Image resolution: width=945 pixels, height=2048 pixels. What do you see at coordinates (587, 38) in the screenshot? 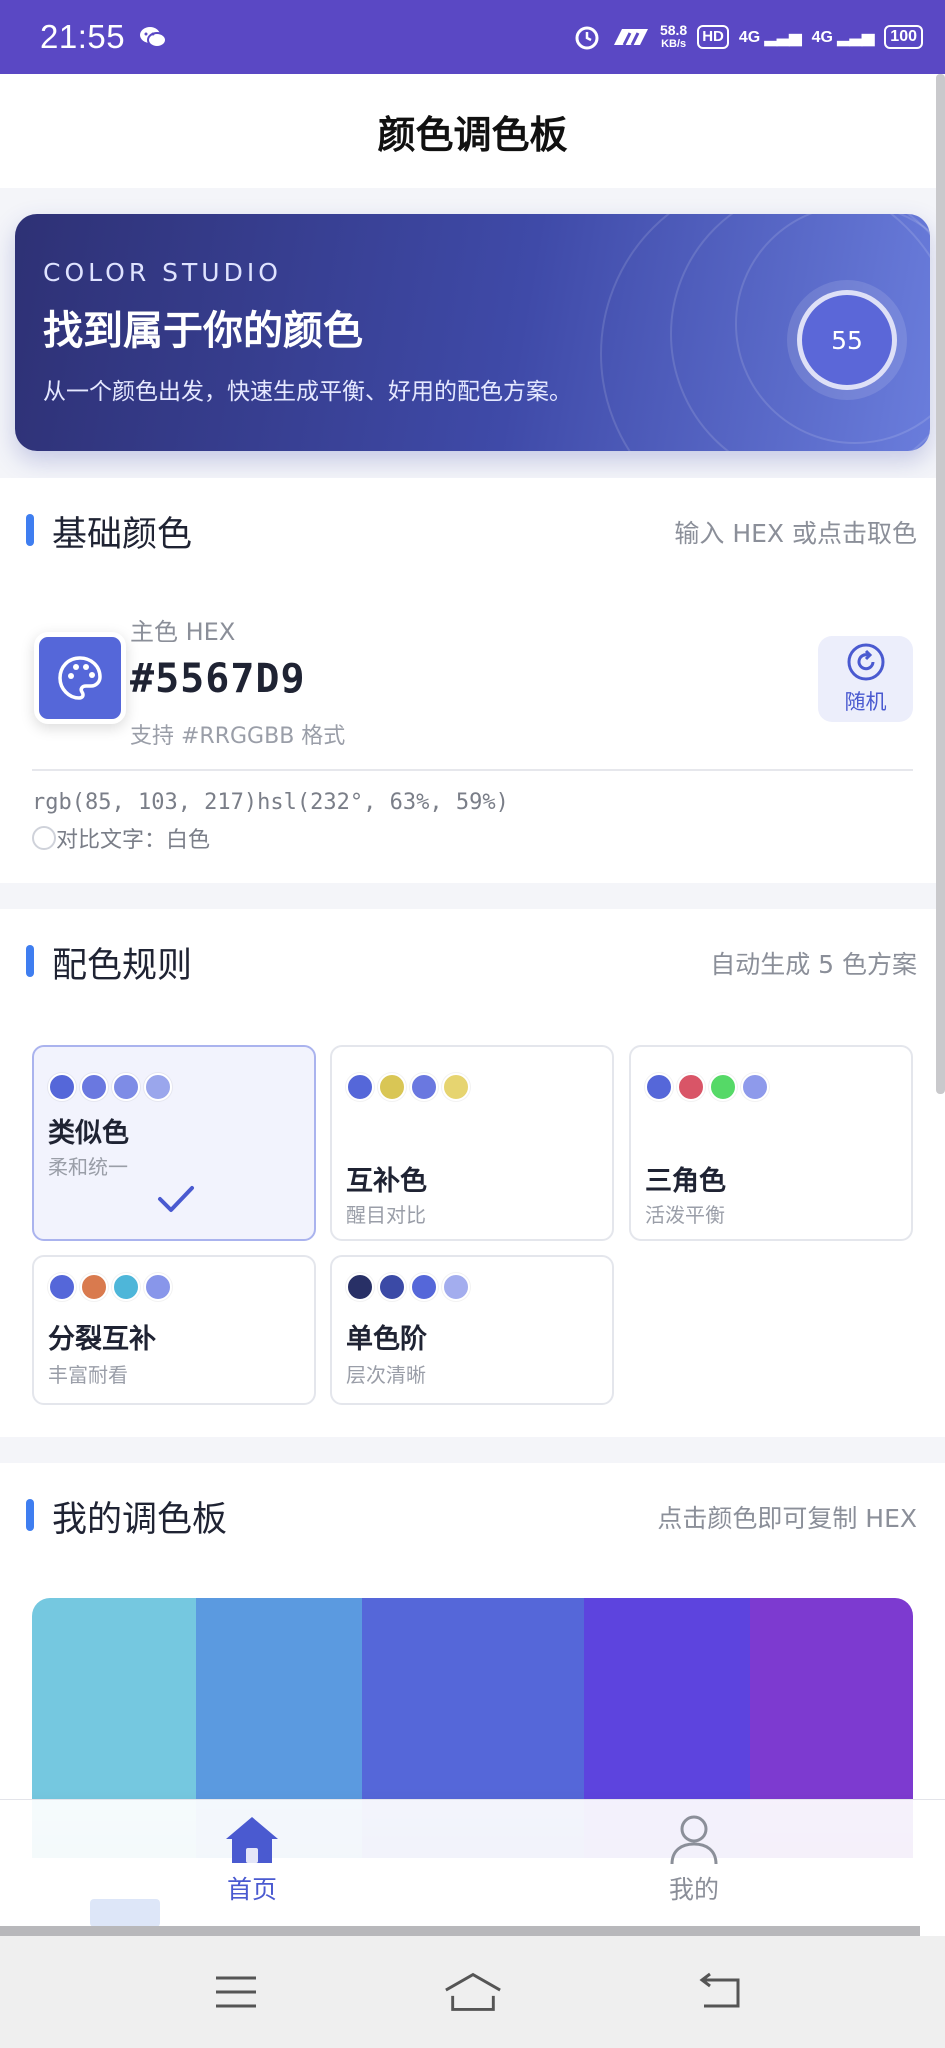
I see `alarm-icon` at bounding box center [587, 38].